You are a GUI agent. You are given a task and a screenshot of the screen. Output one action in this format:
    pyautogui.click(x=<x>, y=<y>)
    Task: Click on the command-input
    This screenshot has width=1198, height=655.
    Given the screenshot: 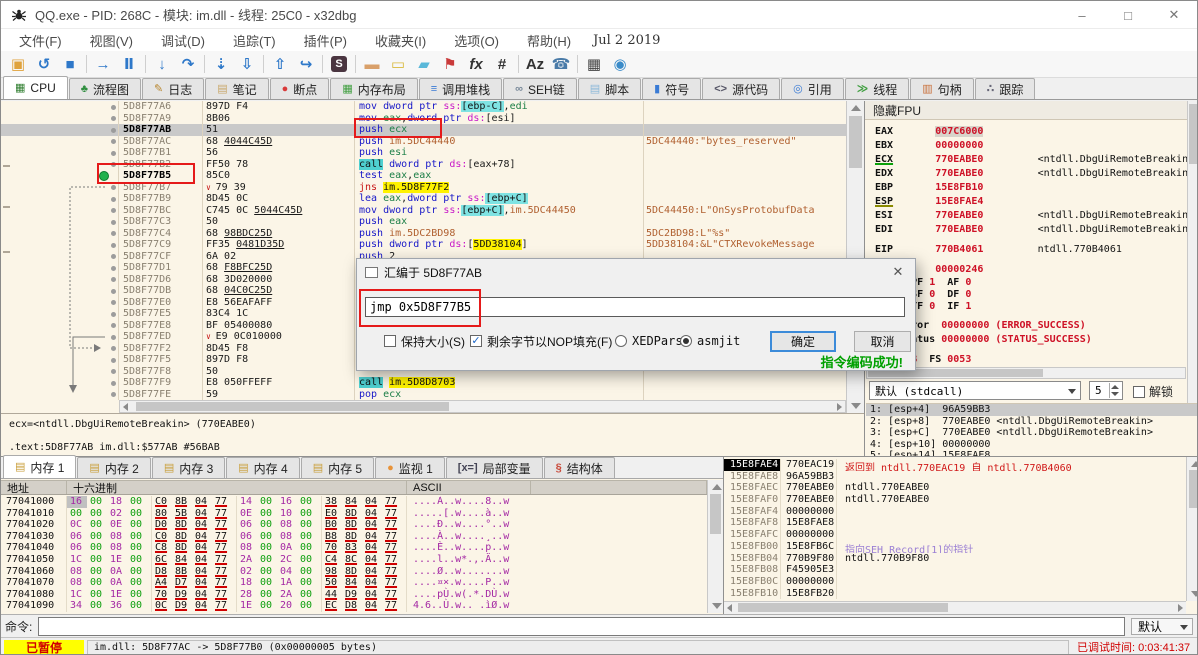 What is the action you would take?
    pyautogui.click(x=581, y=626)
    